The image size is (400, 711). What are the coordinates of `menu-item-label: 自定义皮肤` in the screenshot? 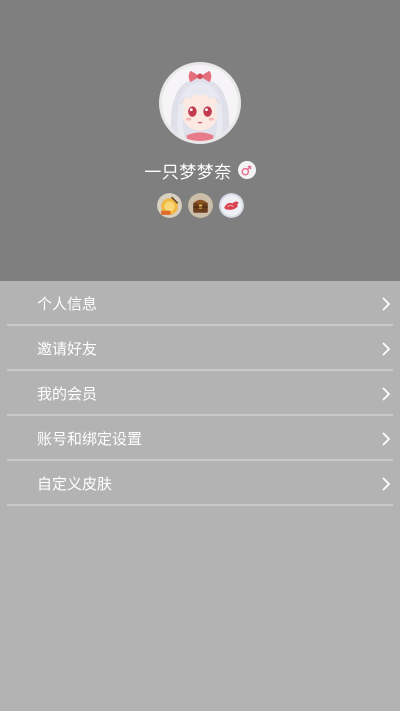 It's located at (75, 484).